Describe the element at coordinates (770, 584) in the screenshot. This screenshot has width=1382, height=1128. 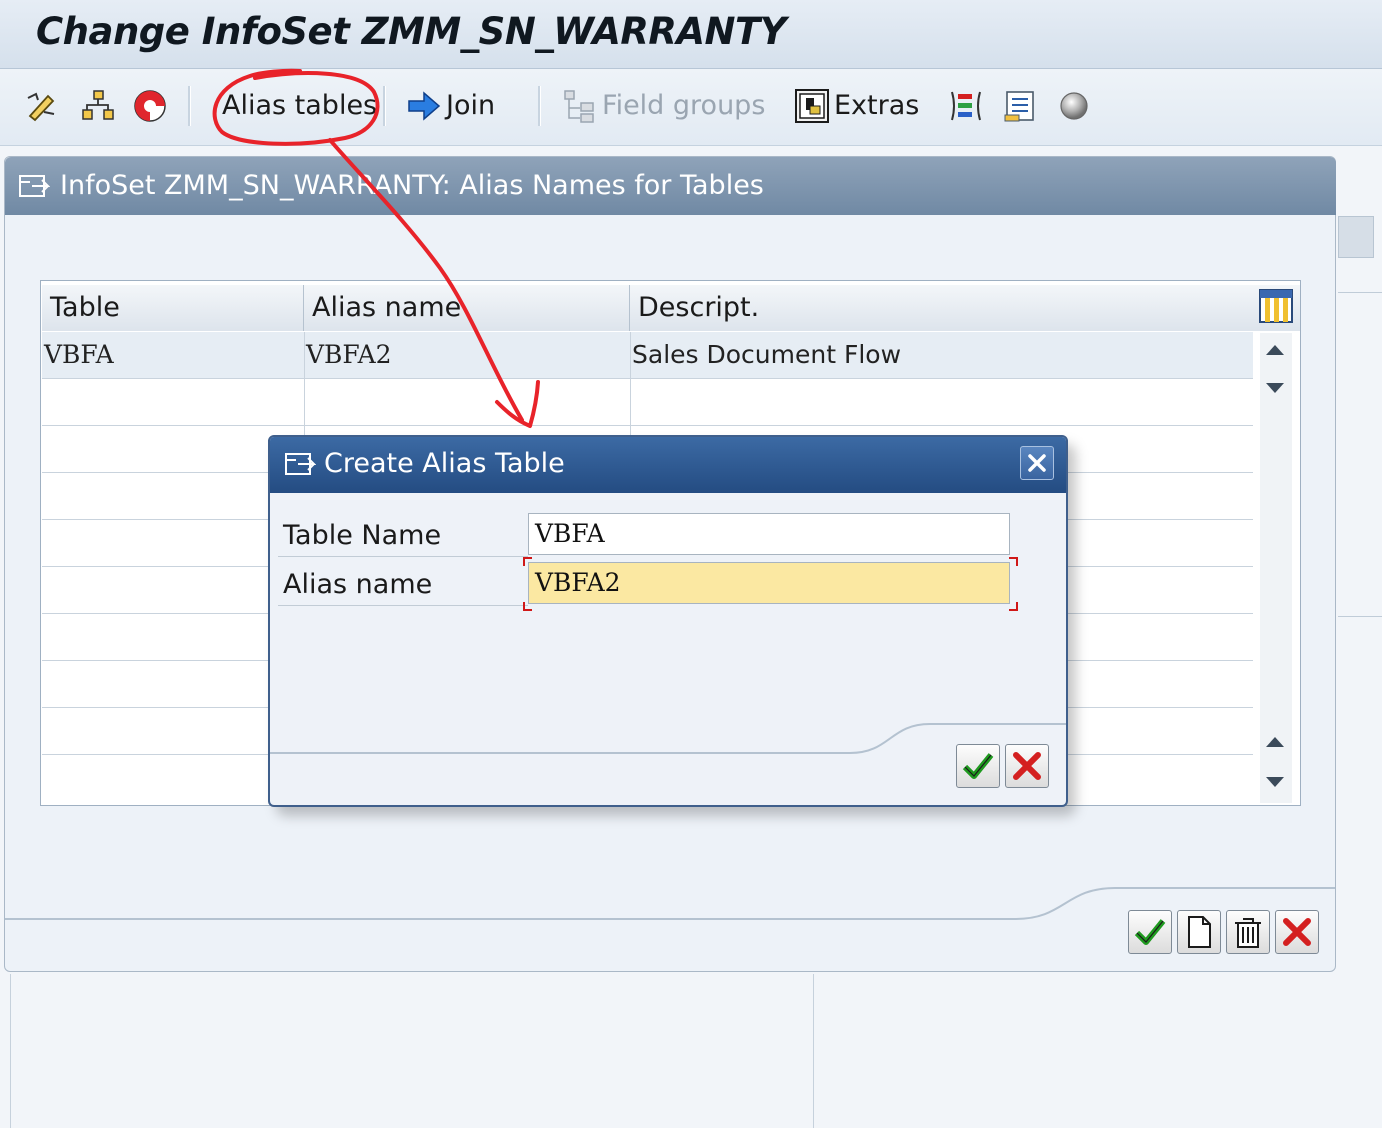
I see `focus-frame` at that location.